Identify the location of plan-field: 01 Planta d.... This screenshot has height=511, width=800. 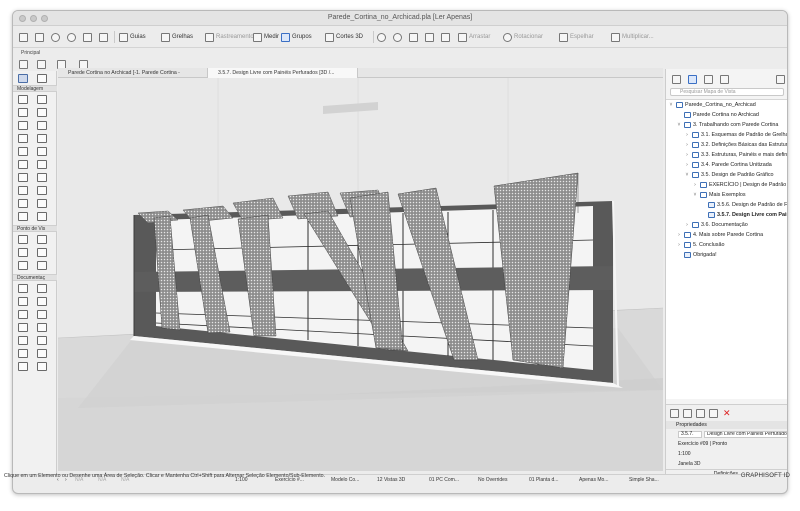
(543, 480).